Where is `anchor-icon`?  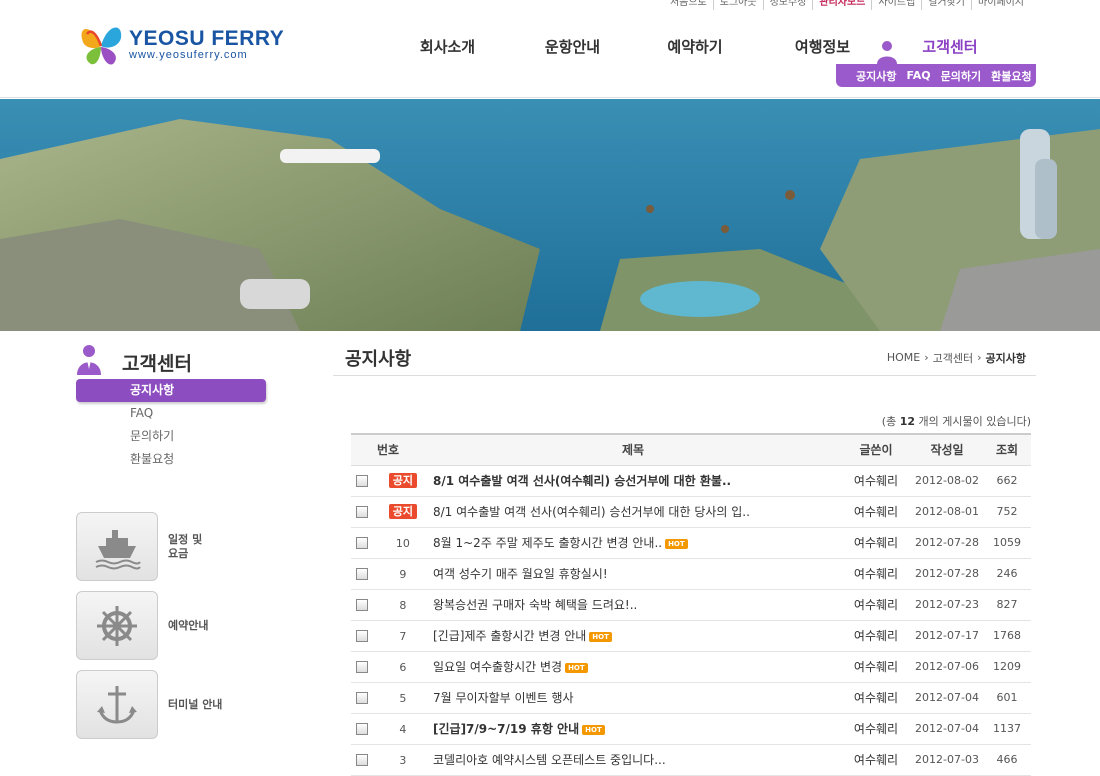 anchor-icon is located at coordinates (117, 704).